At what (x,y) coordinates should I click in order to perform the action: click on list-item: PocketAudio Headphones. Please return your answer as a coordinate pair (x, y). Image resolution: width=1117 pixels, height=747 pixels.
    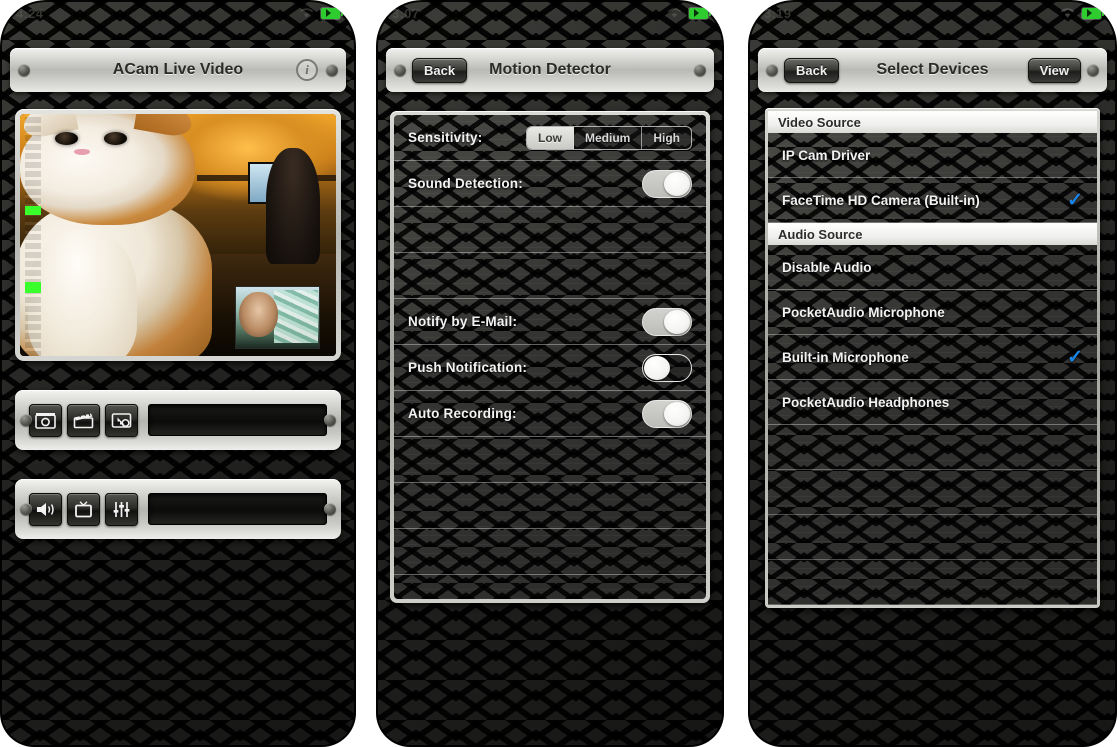
    Looking at the image, I should click on (932, 402).